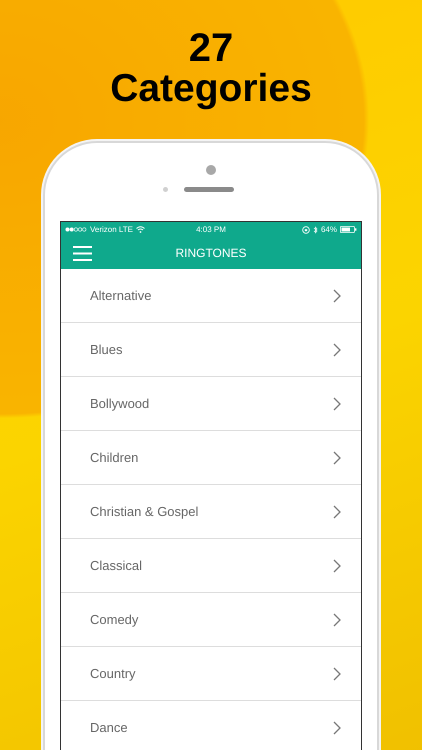 Image resolution: width=422 pixels, height=750 pixels. What do you see at coordinates (76, 229) in the screenshot?
I see `signal-icon` at bounding box center [76, 229].